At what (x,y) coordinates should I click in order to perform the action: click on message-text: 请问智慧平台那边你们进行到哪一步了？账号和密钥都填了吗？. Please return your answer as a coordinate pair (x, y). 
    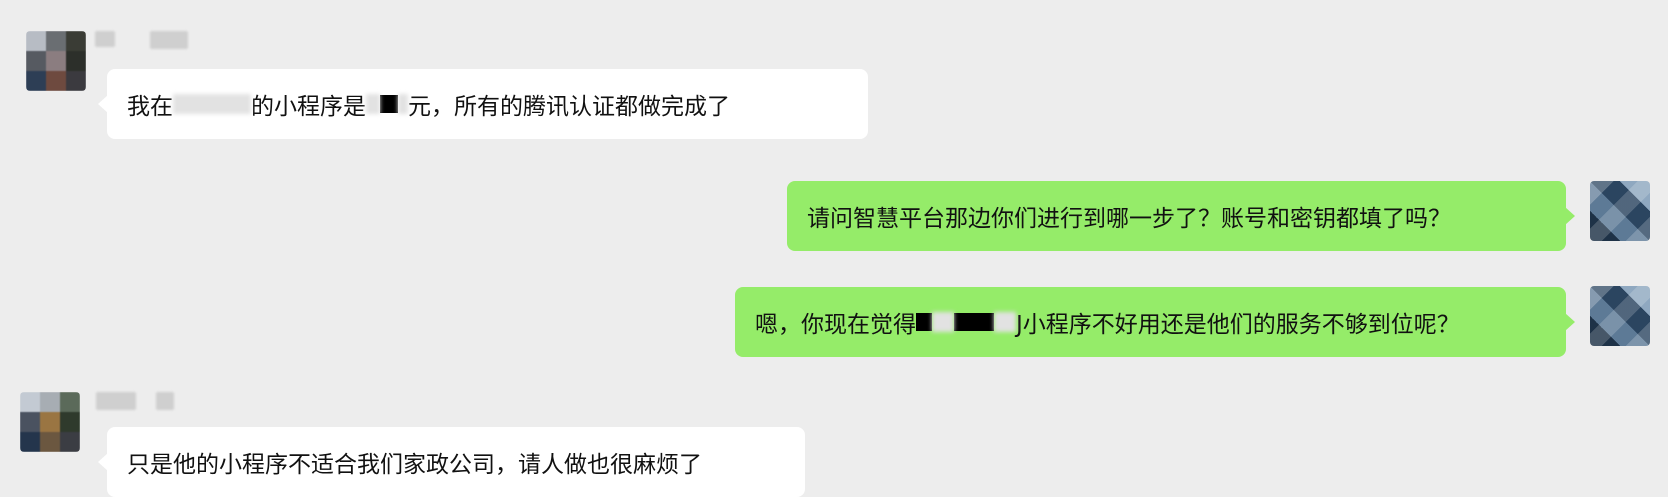
    Looking at the image, I should click on (1129, 219).